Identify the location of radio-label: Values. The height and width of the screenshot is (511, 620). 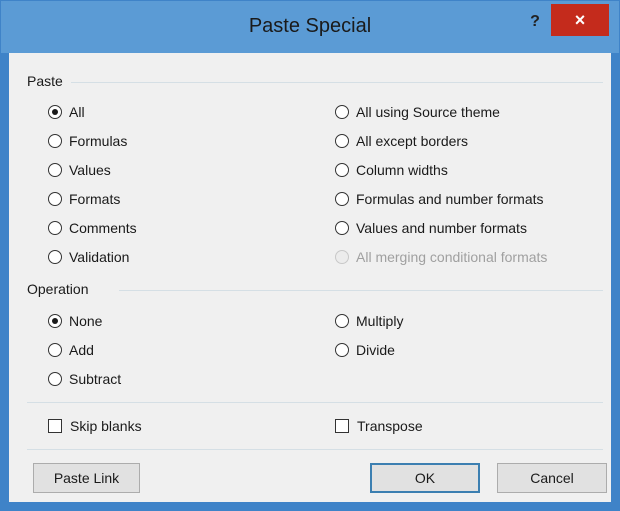
(90, 170).